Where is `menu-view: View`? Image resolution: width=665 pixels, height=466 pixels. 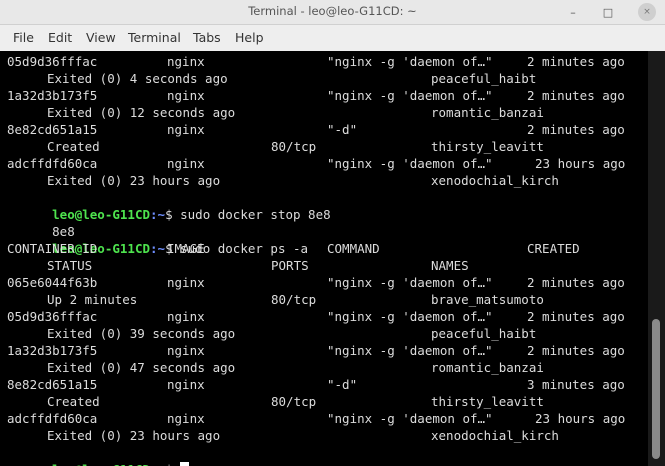 menu-view: View is located at coordinates (101, 37).